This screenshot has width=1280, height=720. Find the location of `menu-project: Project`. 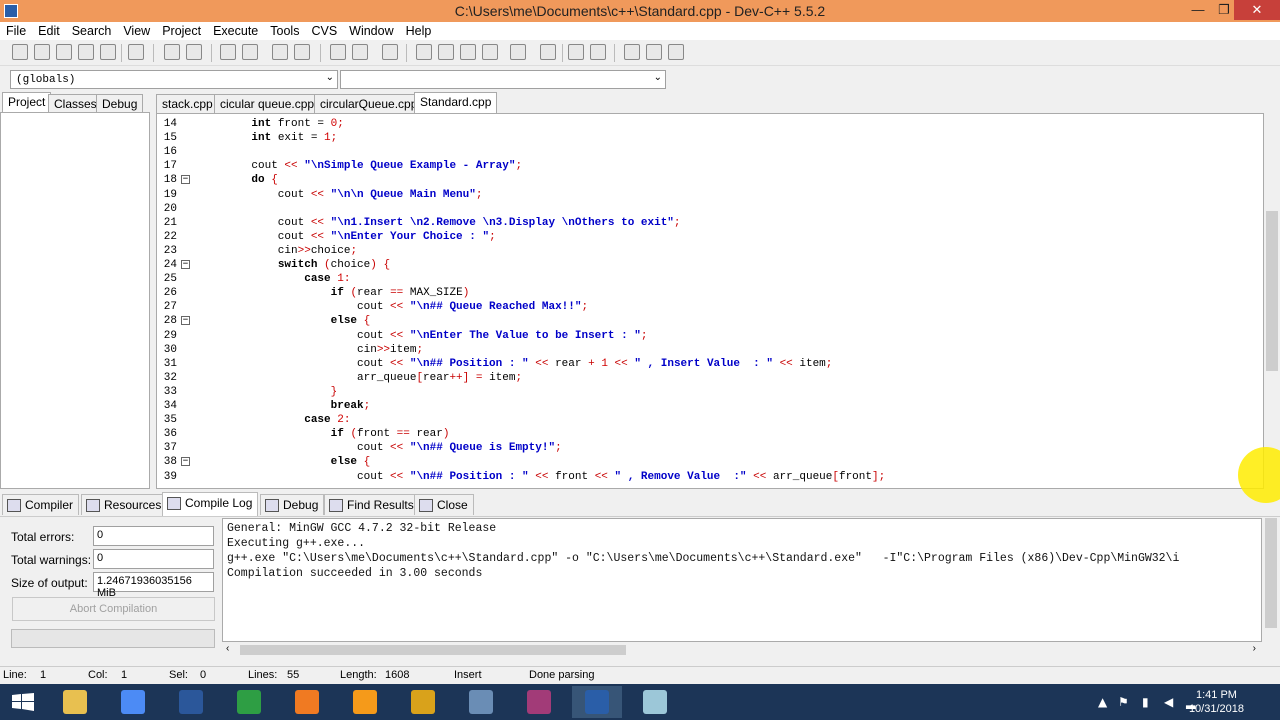

menu-project: Project is located at coordinates (181, 31).